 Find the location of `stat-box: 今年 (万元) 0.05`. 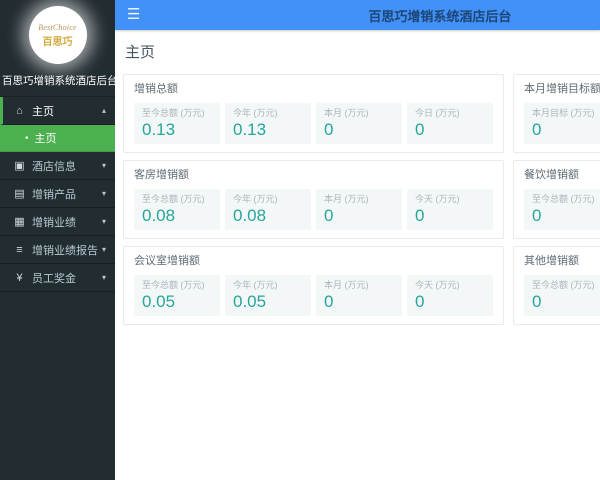

stat-box: 今年 (万元) 0.05 is located at coordinates (268, 295).